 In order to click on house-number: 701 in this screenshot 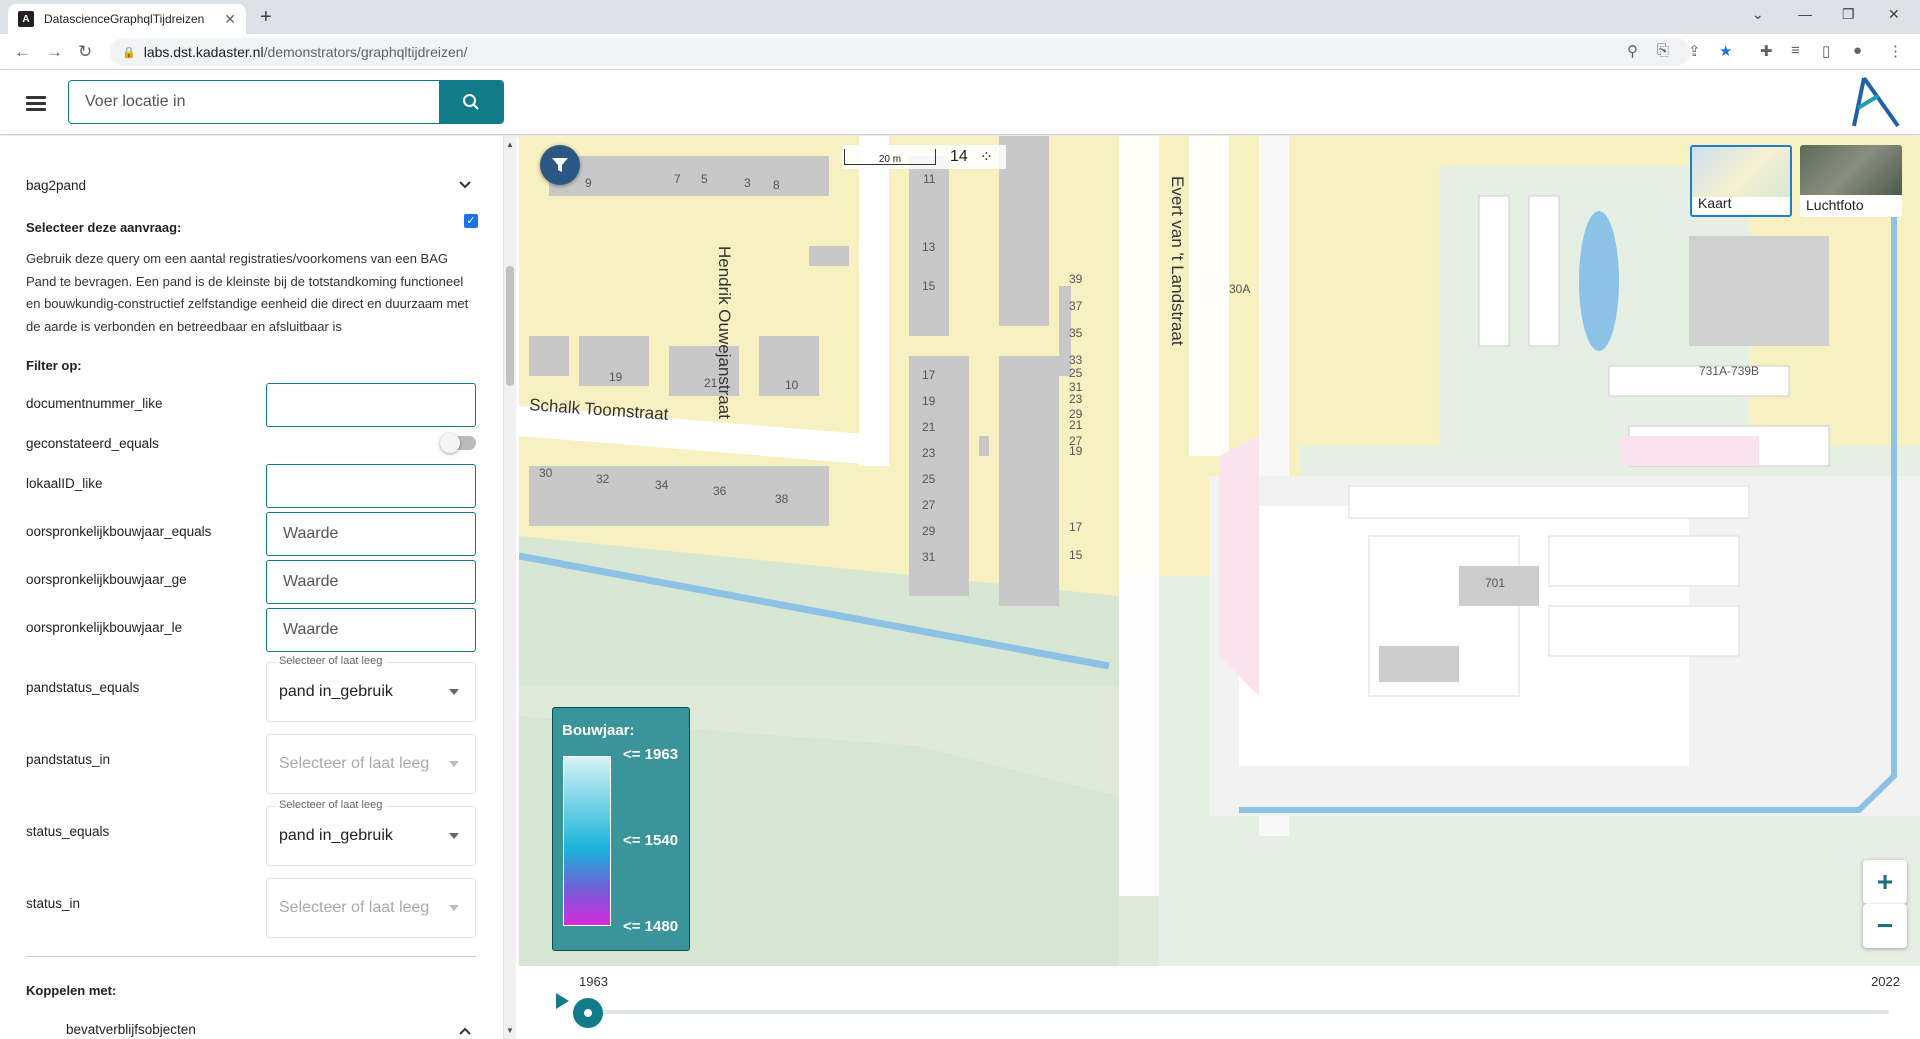, I will do `click(1495, 583)`.